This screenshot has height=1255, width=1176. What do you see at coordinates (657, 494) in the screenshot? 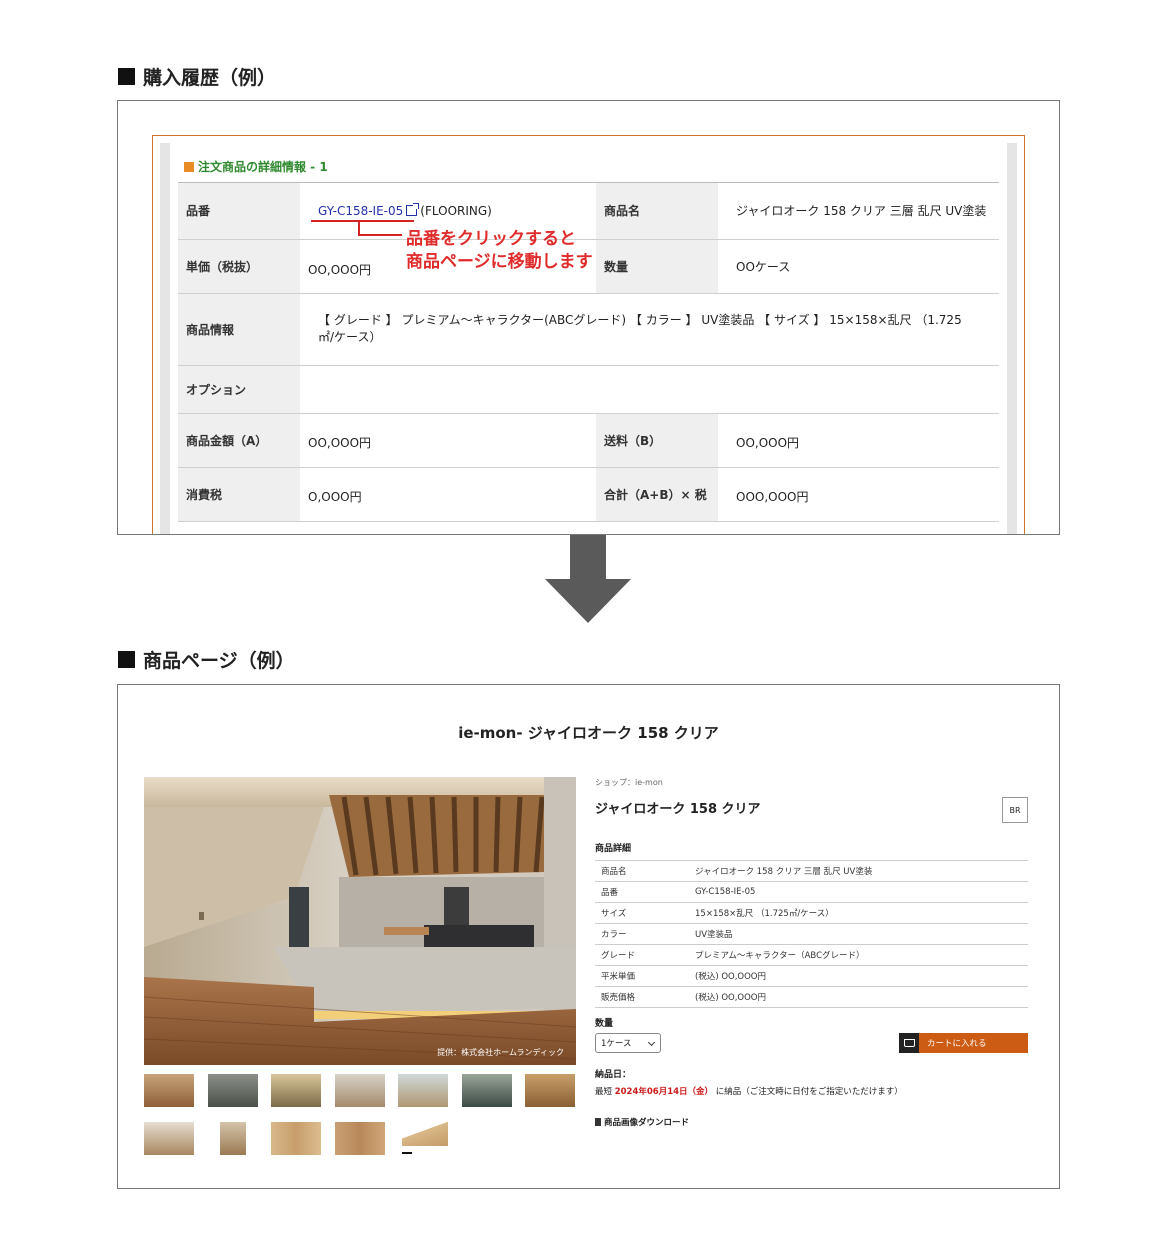
I see `total-label: 合計（A+B）× 税` at bounding box center [657, 494].